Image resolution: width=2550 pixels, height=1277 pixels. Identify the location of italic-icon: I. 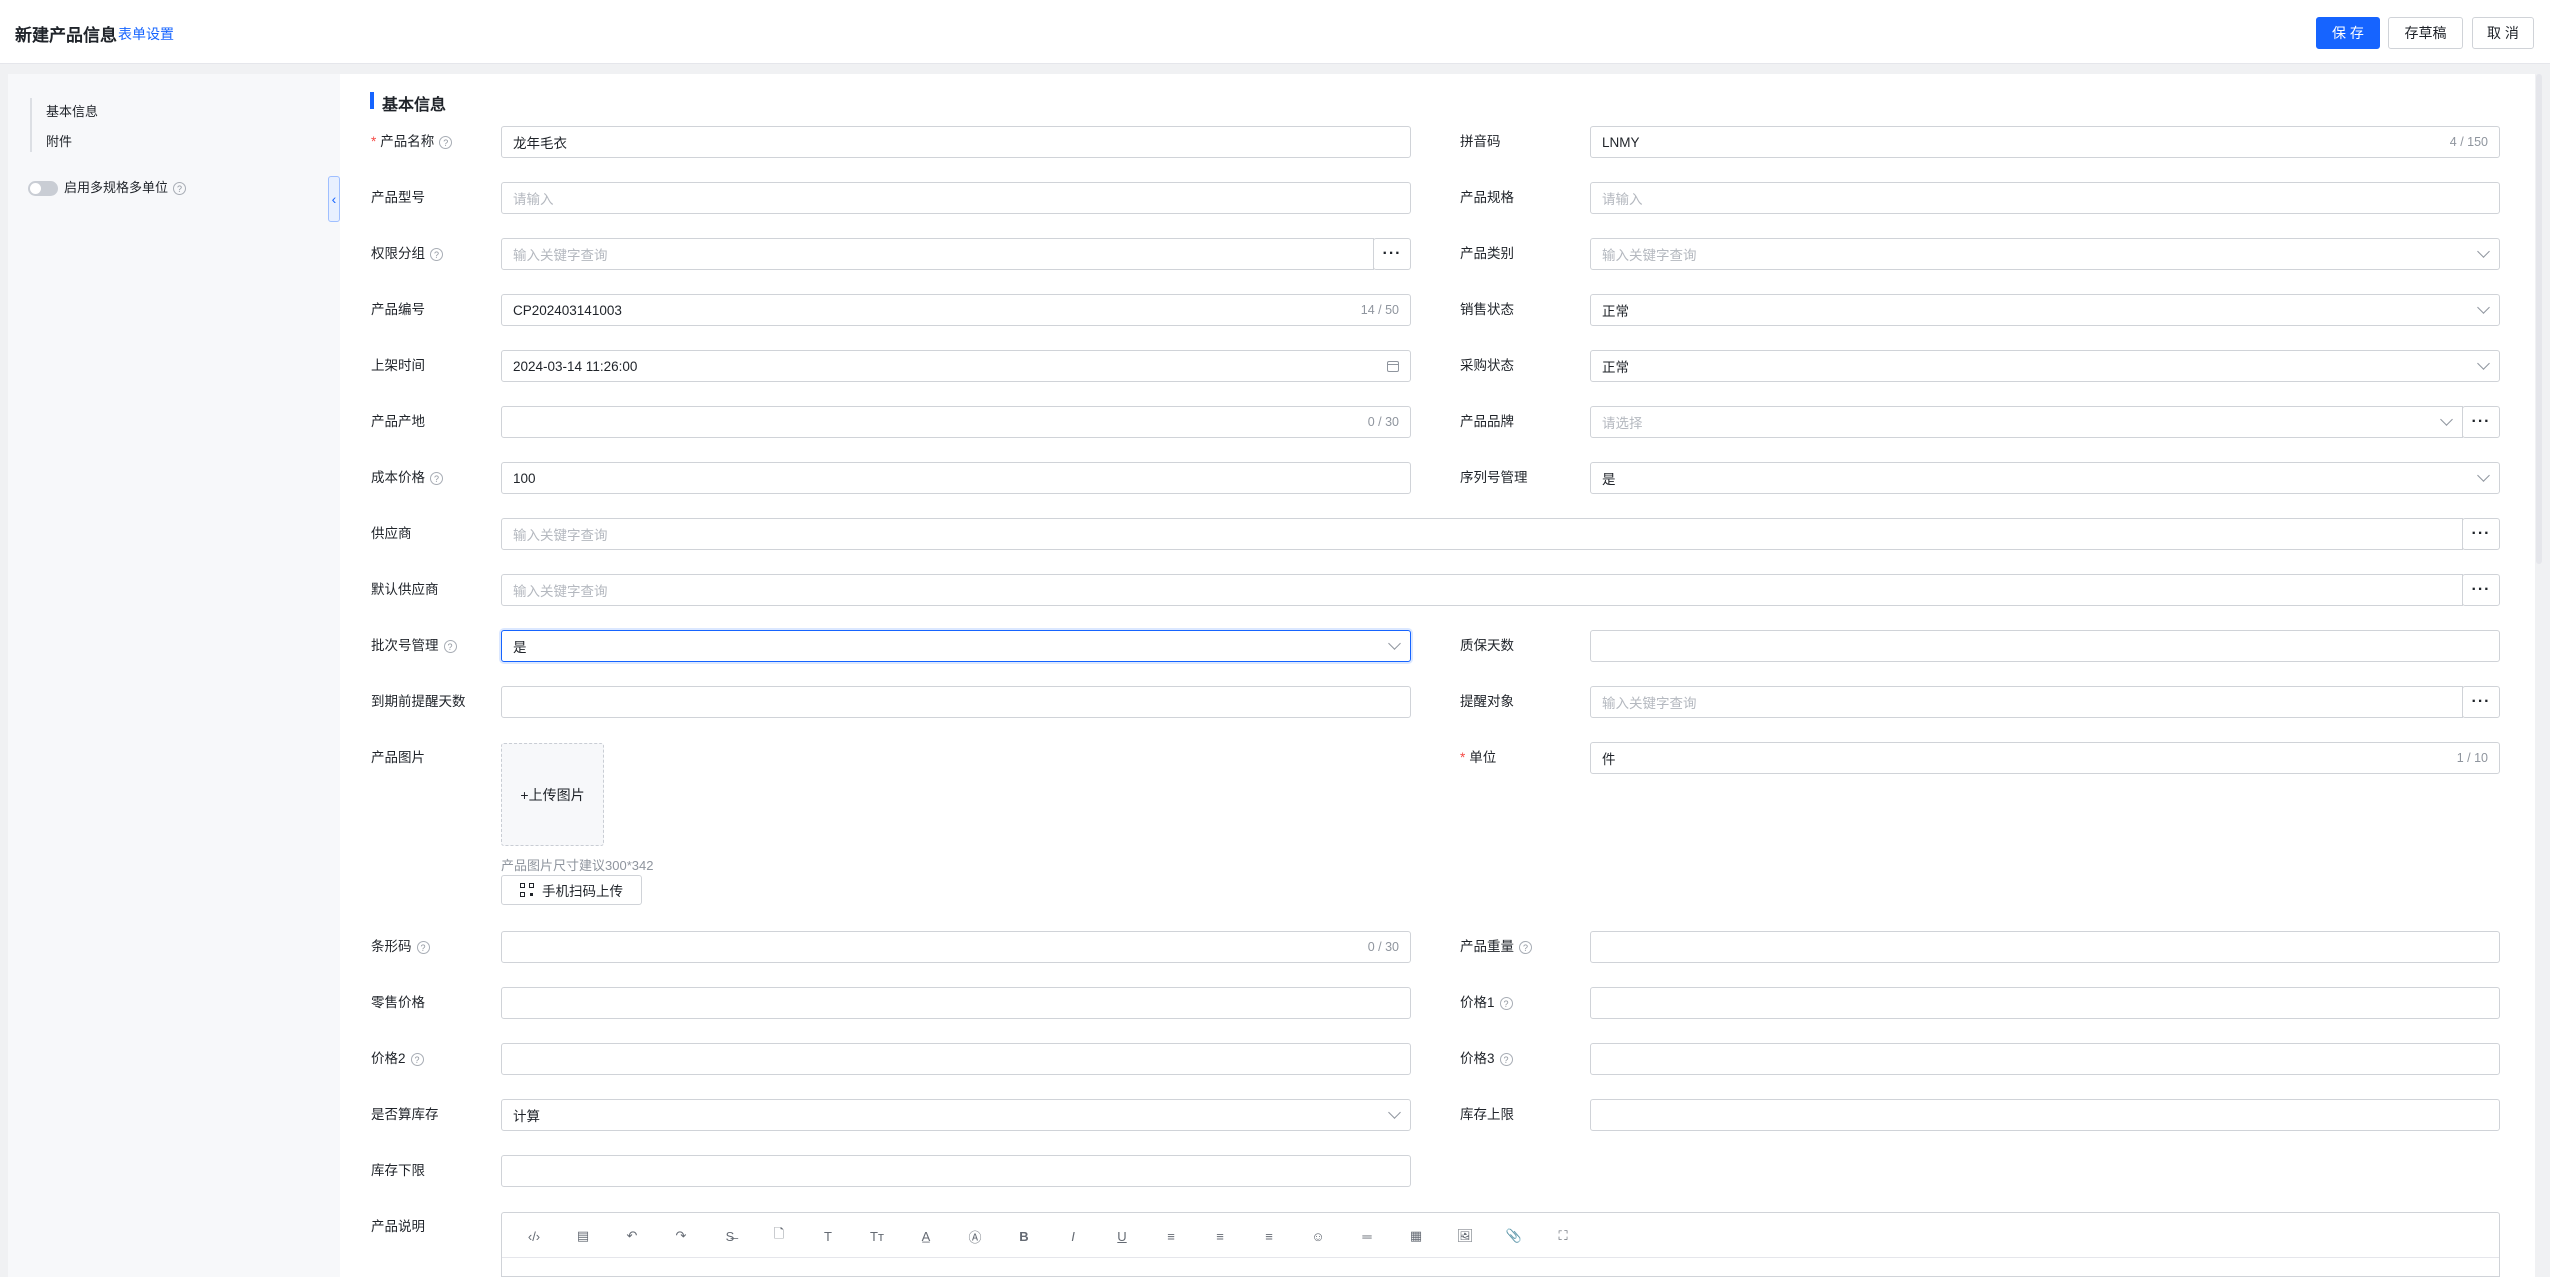
(1073, 1236).